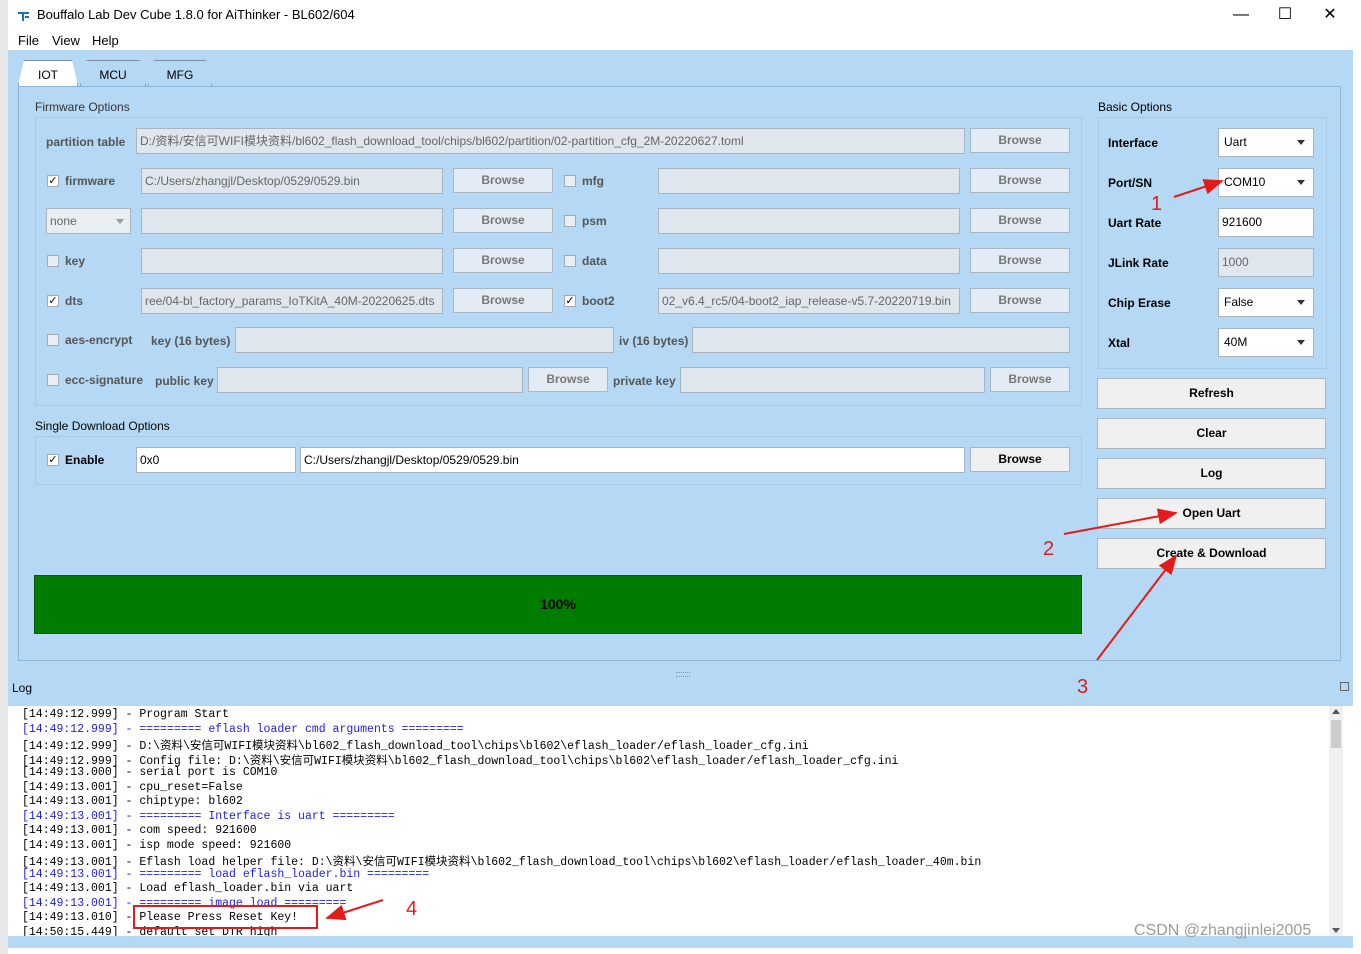 This screenshot has width=1361, height=954. Describe the element at coordinates (412, 909) in the screenshot. I see `annotation-4: 4` at that location.